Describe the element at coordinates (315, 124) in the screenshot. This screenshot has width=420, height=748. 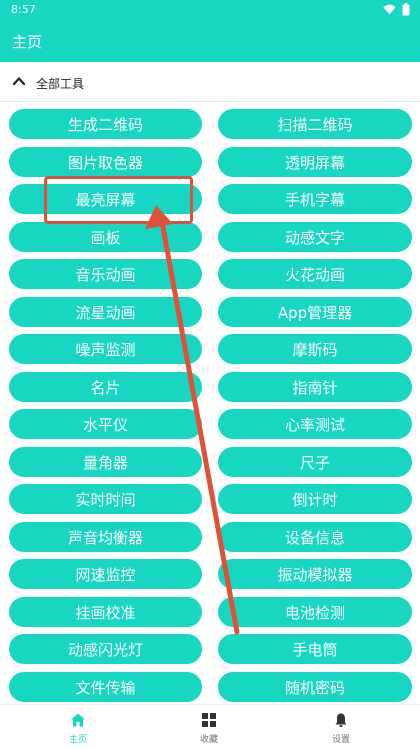
I see `tool-button: 扫描二维码` at that location.